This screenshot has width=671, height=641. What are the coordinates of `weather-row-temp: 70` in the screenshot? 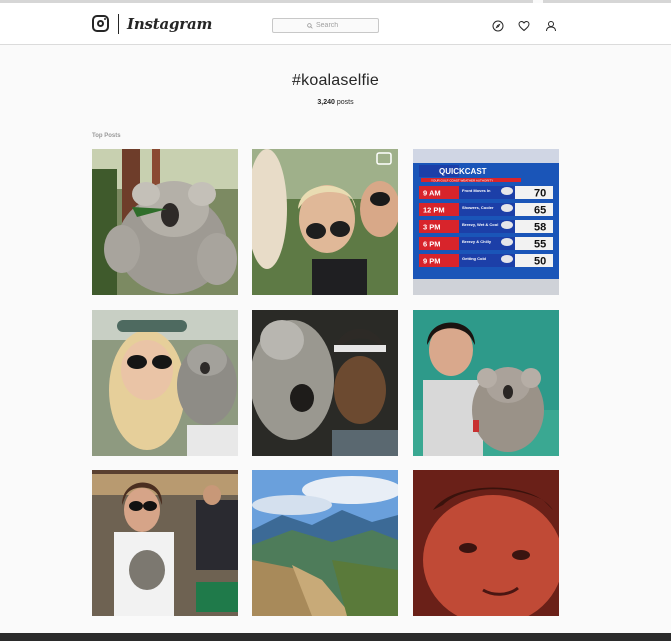 It's located at (540, 194).